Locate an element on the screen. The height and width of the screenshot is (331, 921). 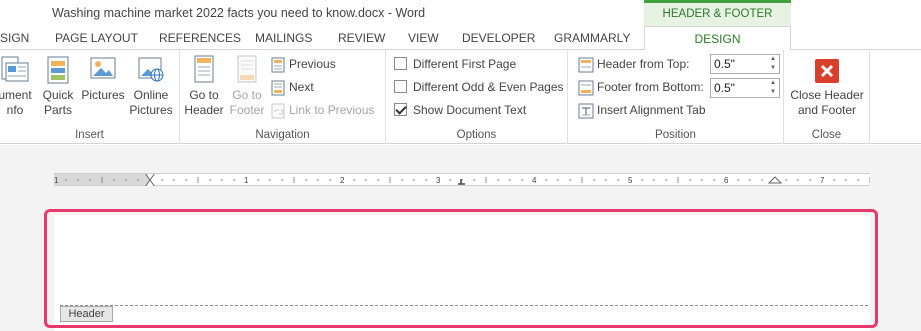
online-pictures-button: Online Pictures is located at coordinates (151, 86).